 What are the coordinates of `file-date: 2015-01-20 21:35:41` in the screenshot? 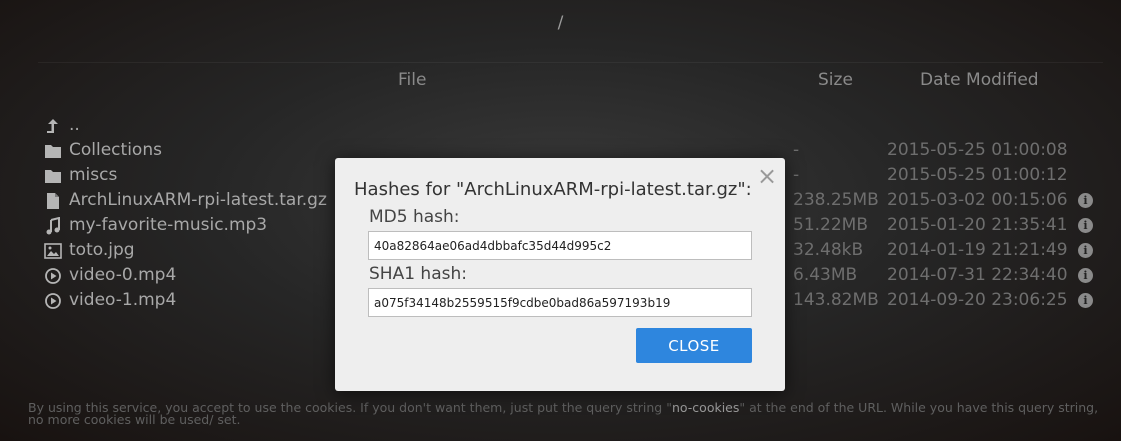 It's located at (977, 225).